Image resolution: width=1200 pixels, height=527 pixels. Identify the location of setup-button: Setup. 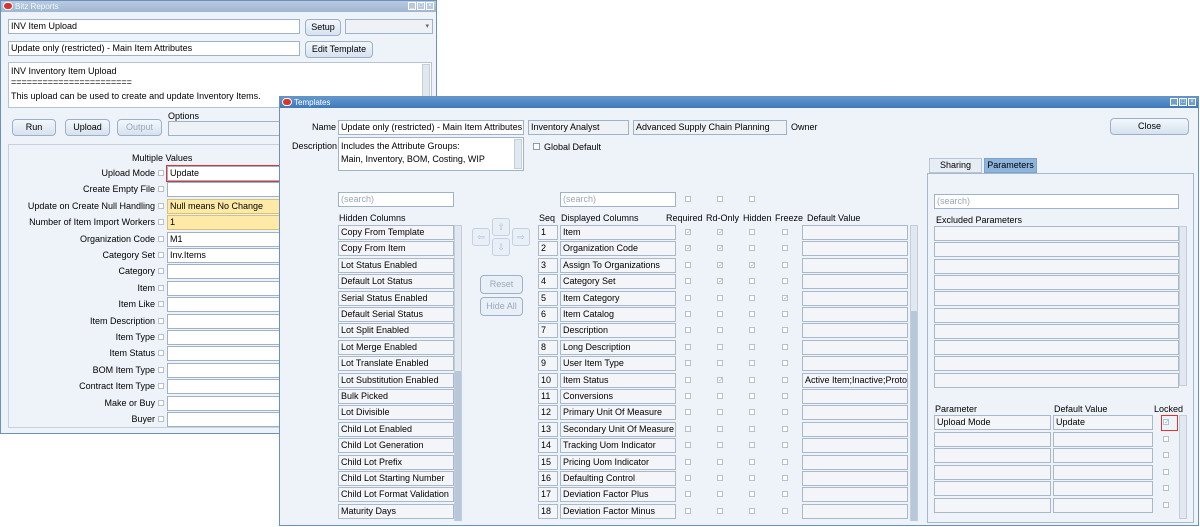
(323, 27).